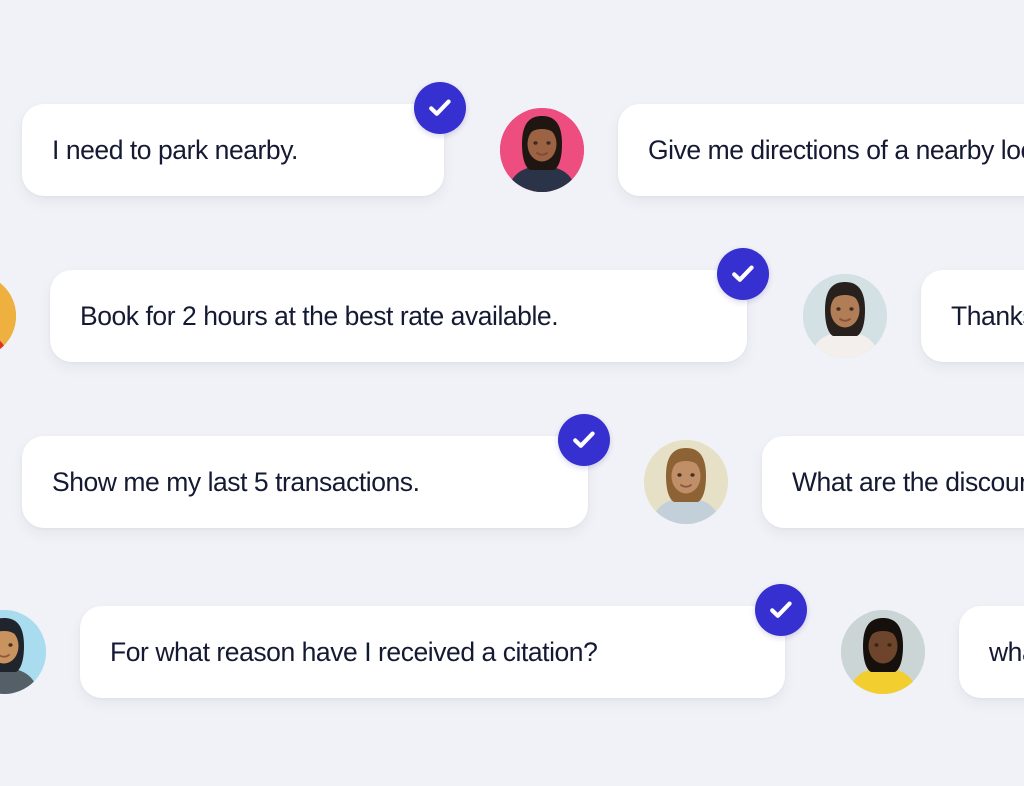 This screenshot has width=1024, height=786. I want to click on chat-bubble: What are the discounted rates?, so click(893, 482).